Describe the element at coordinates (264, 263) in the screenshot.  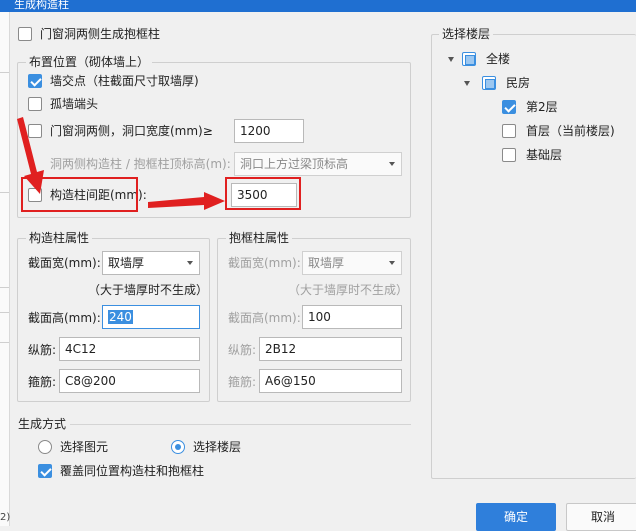
I see `fc-section-width-label: 截面宽(mm):` at that location.